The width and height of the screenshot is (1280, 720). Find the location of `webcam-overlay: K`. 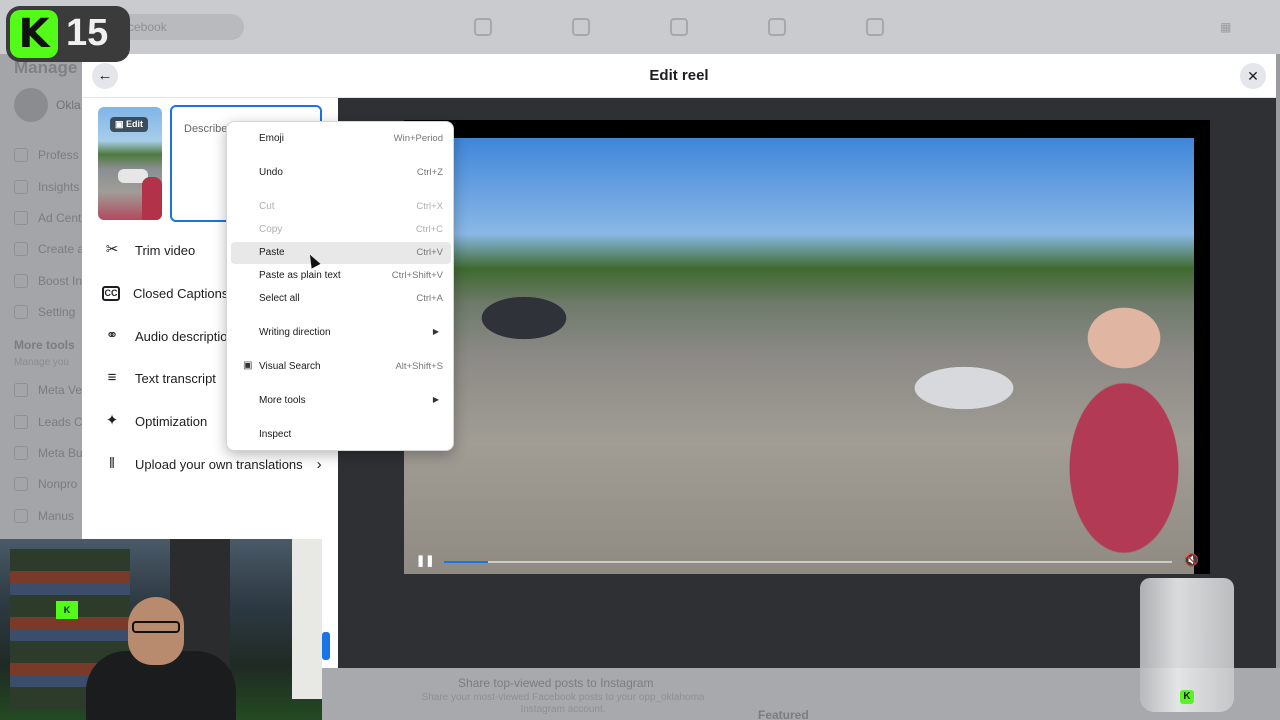

webcam-overlay: K is located at coordinates (161, 629).